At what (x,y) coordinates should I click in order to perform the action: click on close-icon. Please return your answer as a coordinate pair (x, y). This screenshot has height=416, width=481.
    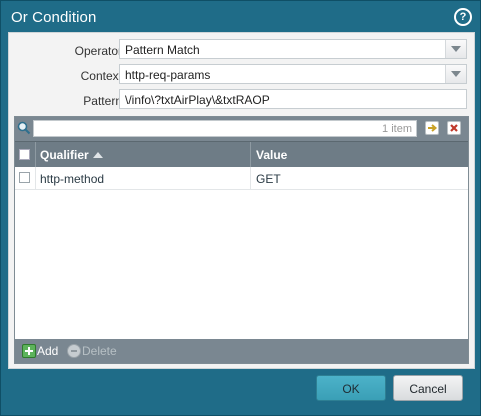
    Looking at the image, I should click on (454, 128).